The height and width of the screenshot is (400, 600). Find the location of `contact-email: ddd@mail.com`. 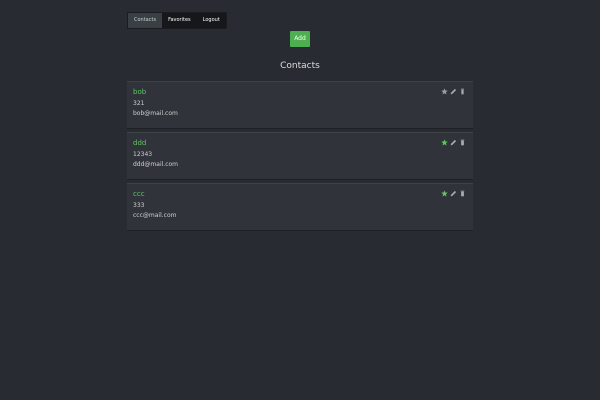

contact-email: ddd@mail.com is located at coordinates (156, 164).